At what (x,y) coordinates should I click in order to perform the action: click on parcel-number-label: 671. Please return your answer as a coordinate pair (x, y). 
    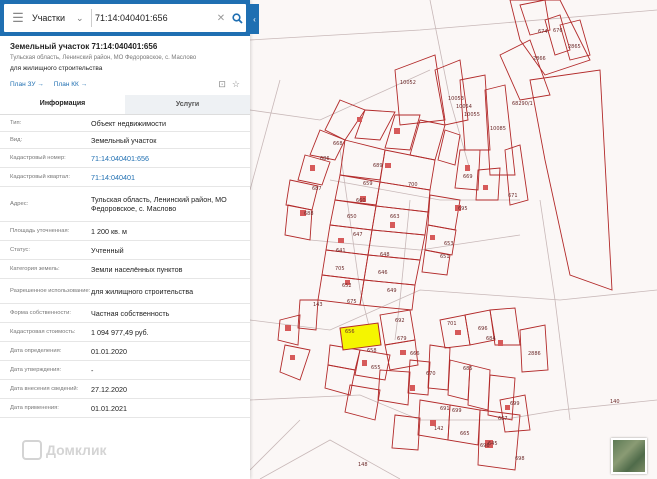
    Looking at the image, I should click on (513, 196).